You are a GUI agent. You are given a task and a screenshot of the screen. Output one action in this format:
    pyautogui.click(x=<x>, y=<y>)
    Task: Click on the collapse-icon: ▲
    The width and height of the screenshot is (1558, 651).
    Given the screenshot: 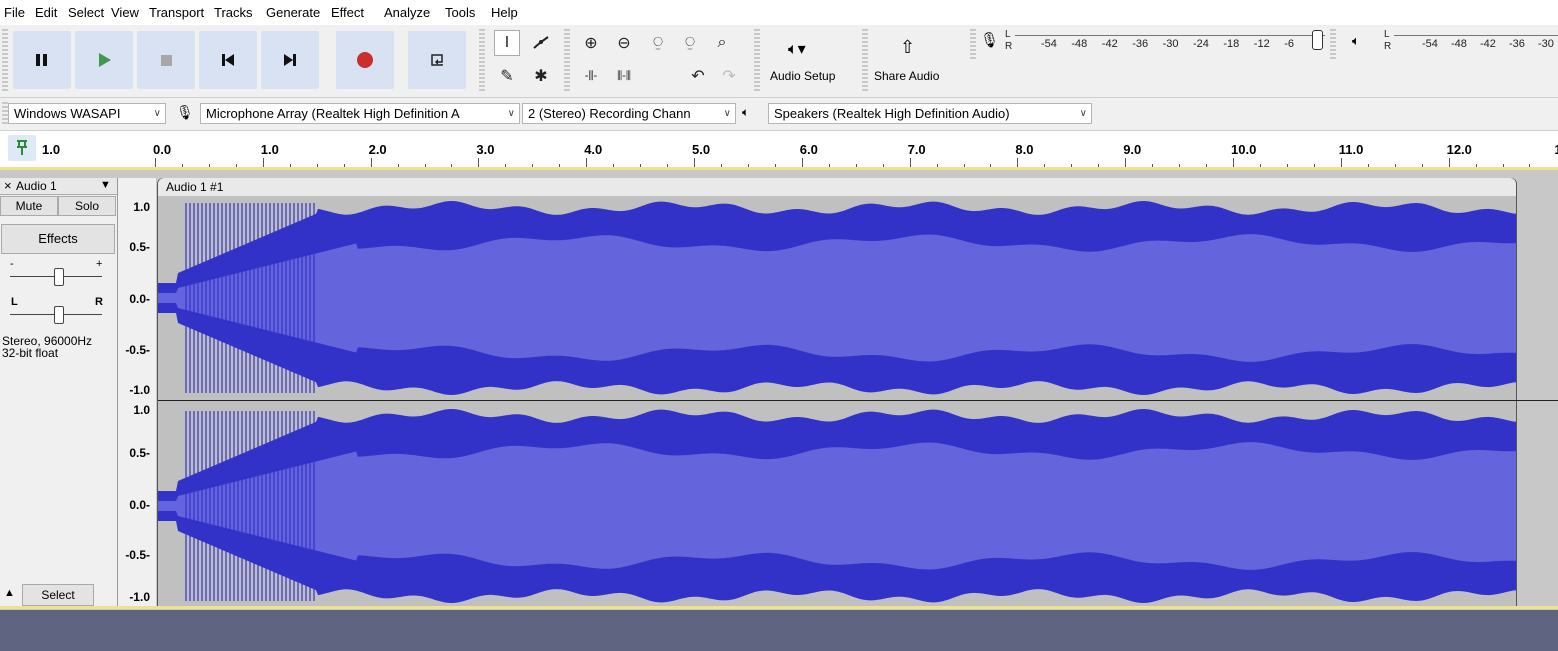 What is the action you would take?
    pyautogui.click(x=9, y=593)
    